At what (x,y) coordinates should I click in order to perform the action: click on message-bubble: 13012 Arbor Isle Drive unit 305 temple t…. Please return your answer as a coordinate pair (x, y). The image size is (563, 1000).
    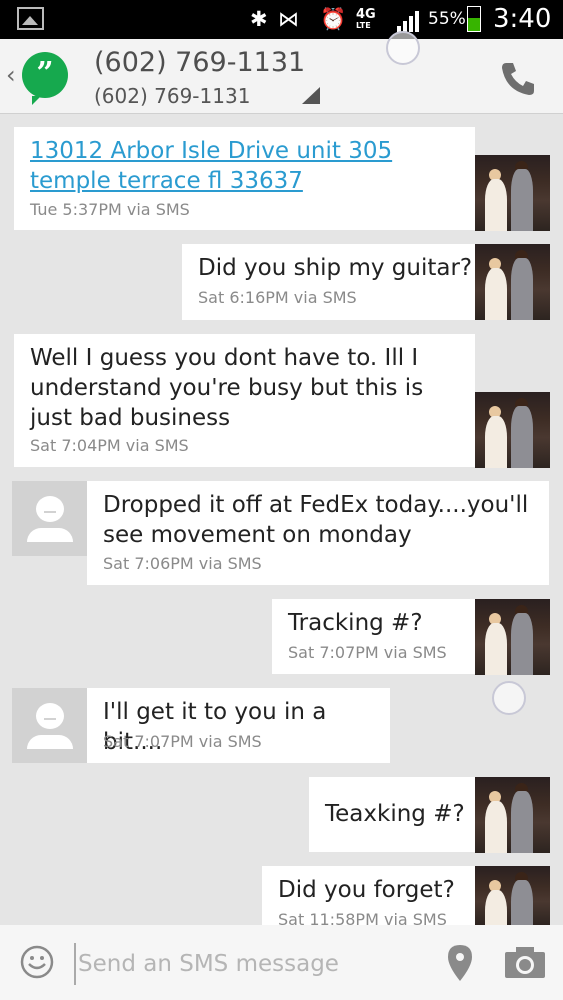
    Looking at the image, I should click on (244, 178).